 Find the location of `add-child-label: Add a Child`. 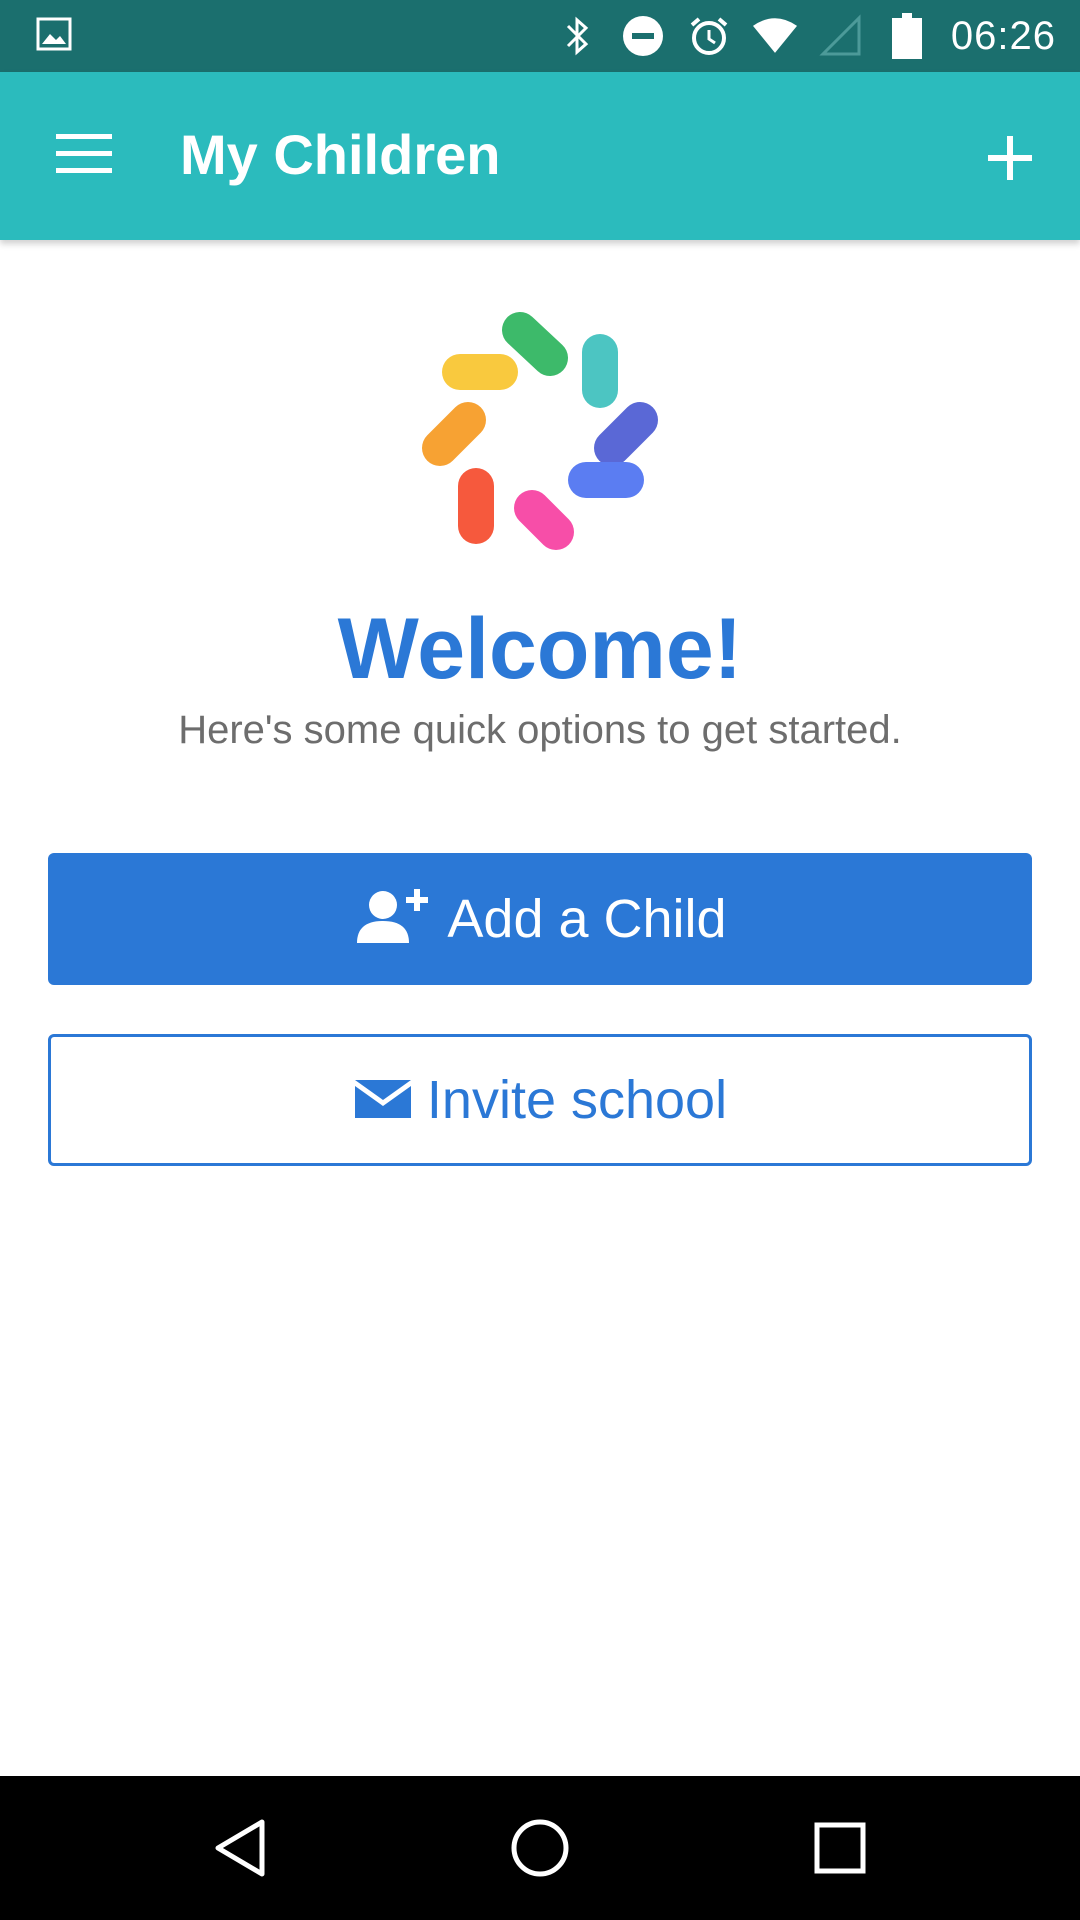

add-child-label: Add a Child is located at coordinates (587, 919).